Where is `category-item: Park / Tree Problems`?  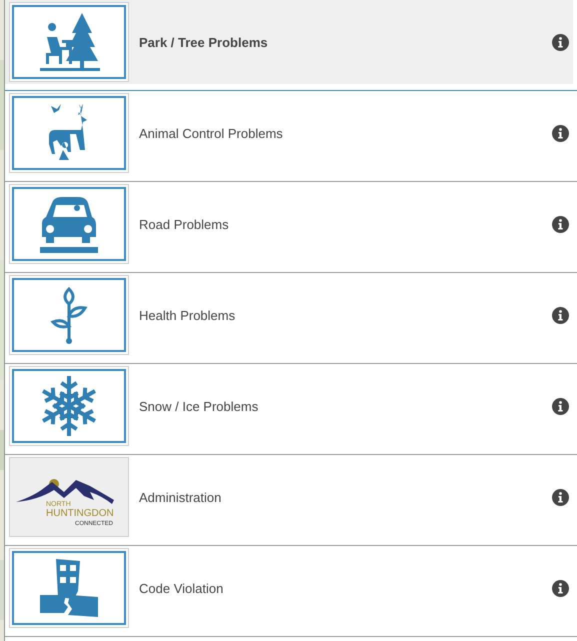
category-item: Park / Tree Problems is located at coordinates (289, 42).